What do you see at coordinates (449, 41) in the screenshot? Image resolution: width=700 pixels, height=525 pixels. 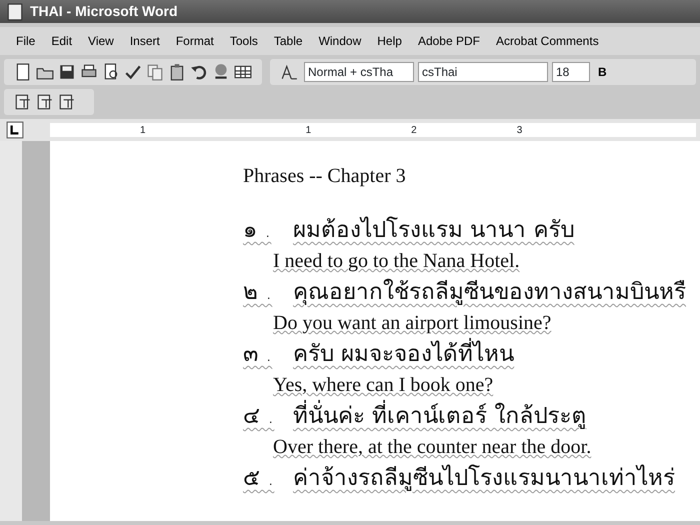 I see `menu-item: Adobe PDF` at bounding box center [449, 41].